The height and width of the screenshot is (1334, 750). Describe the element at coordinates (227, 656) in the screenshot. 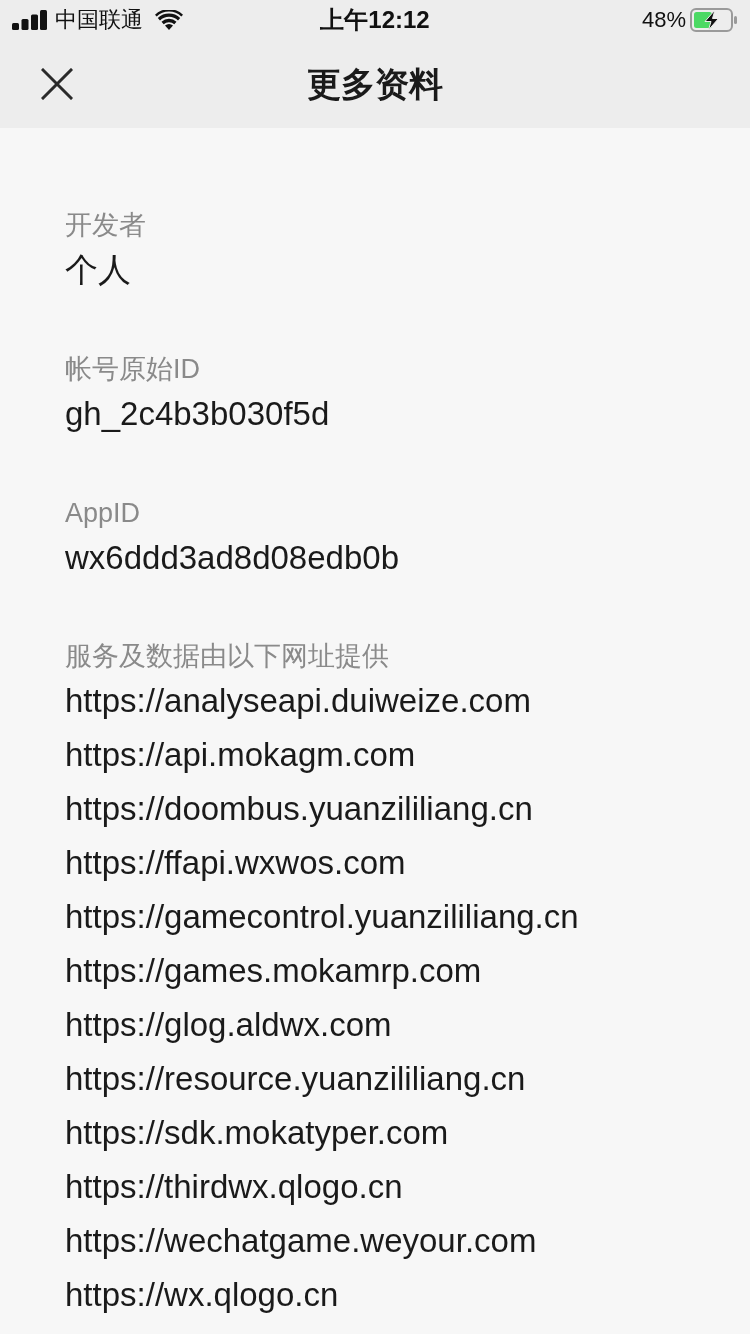

I see `field-label: 服务及数据由以下网址提供` at that location.